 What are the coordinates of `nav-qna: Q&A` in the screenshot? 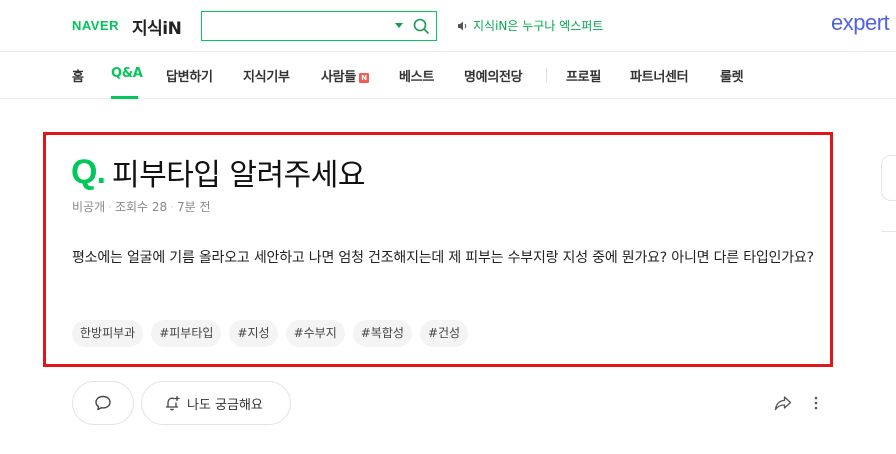 It's located at (127, 73).